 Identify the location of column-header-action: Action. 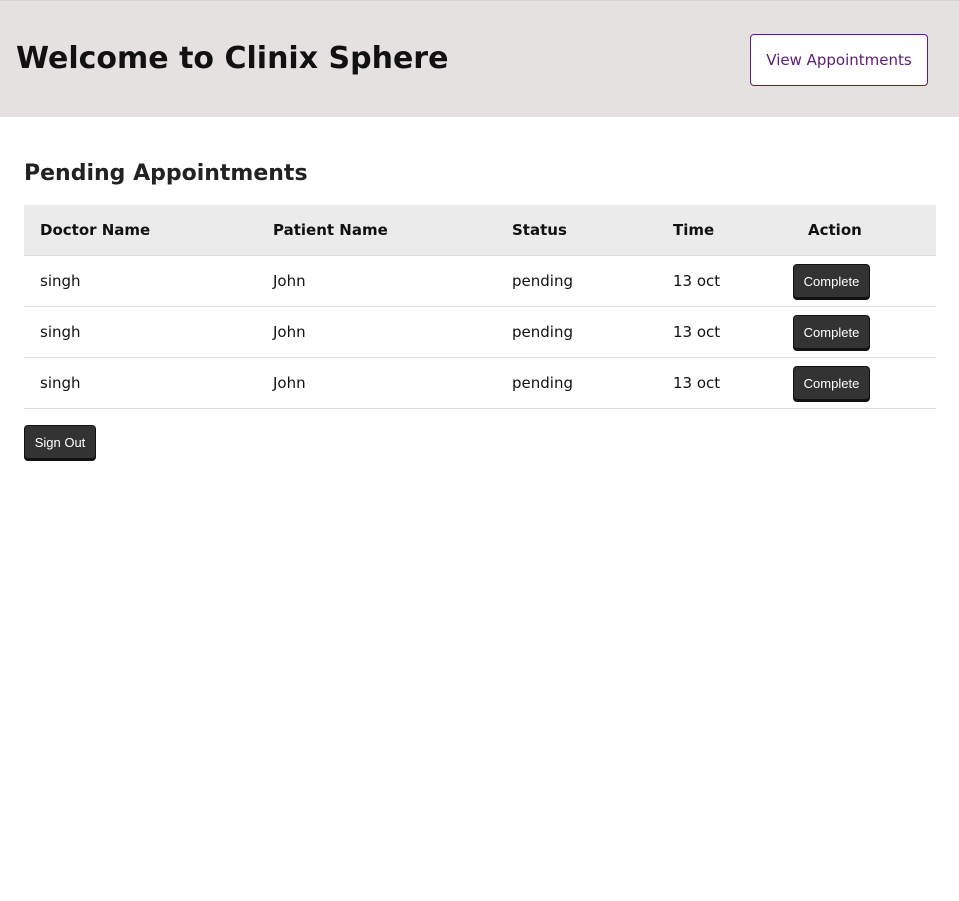
(835, 230).